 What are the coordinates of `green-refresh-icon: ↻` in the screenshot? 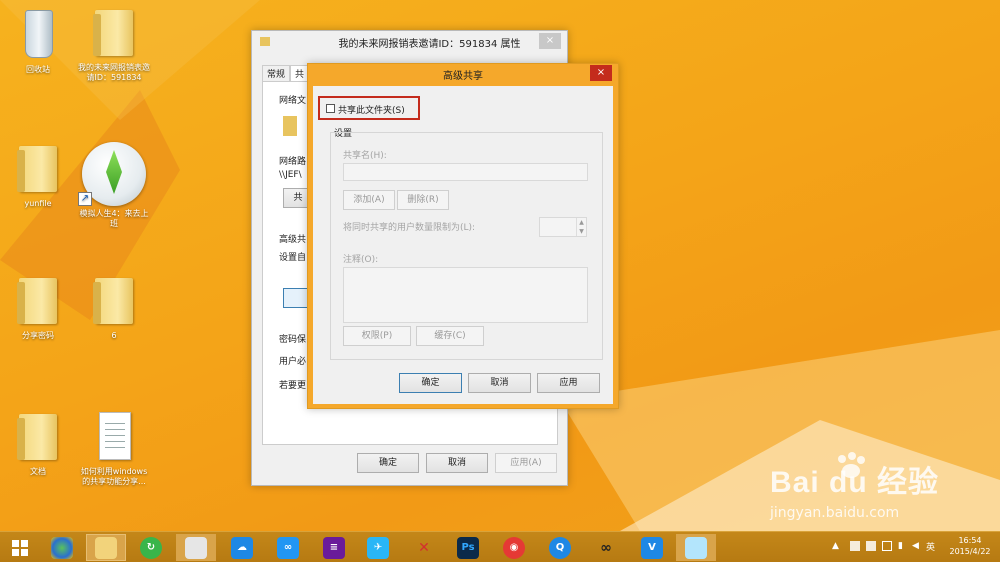 It's located at (151, 547).